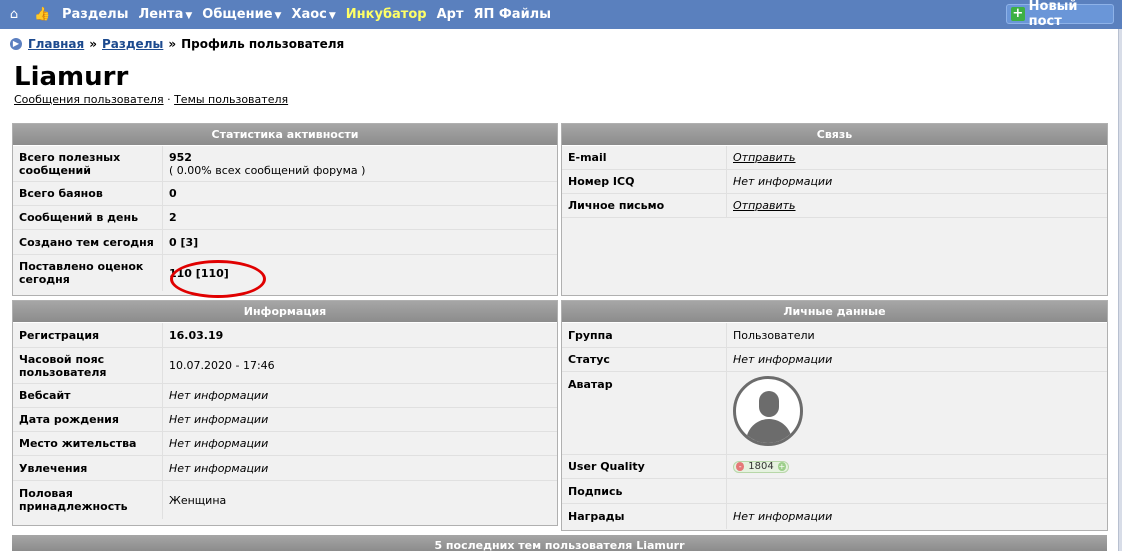 The image size is (1122, 551). I want to click on info-row: Увлечения Нет информации, so click(285, 468).